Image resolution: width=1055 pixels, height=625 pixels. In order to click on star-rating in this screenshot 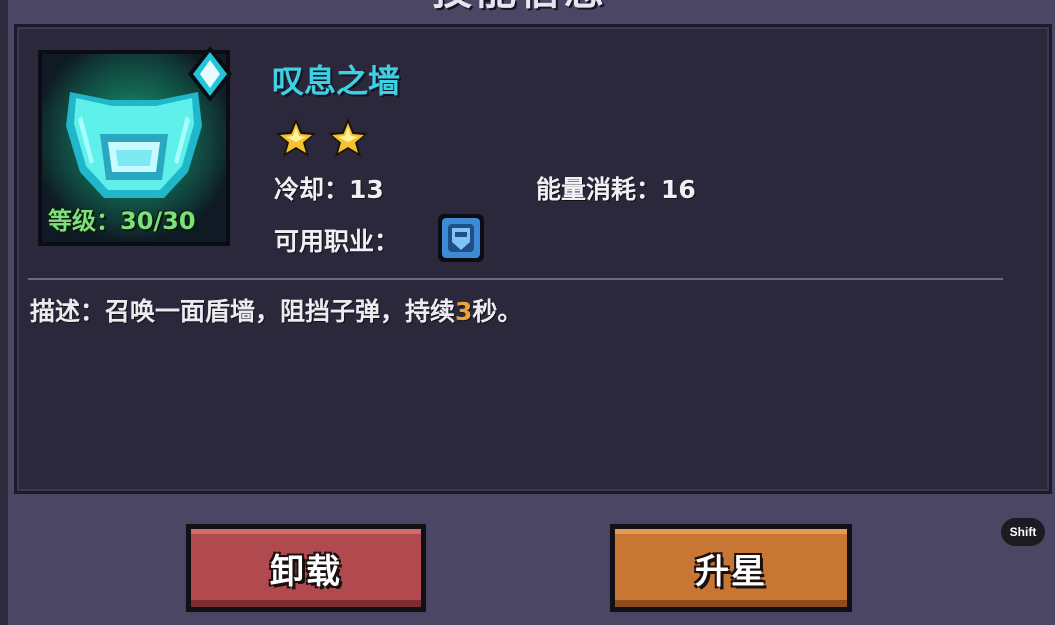, I will do `click(322, 138)`.